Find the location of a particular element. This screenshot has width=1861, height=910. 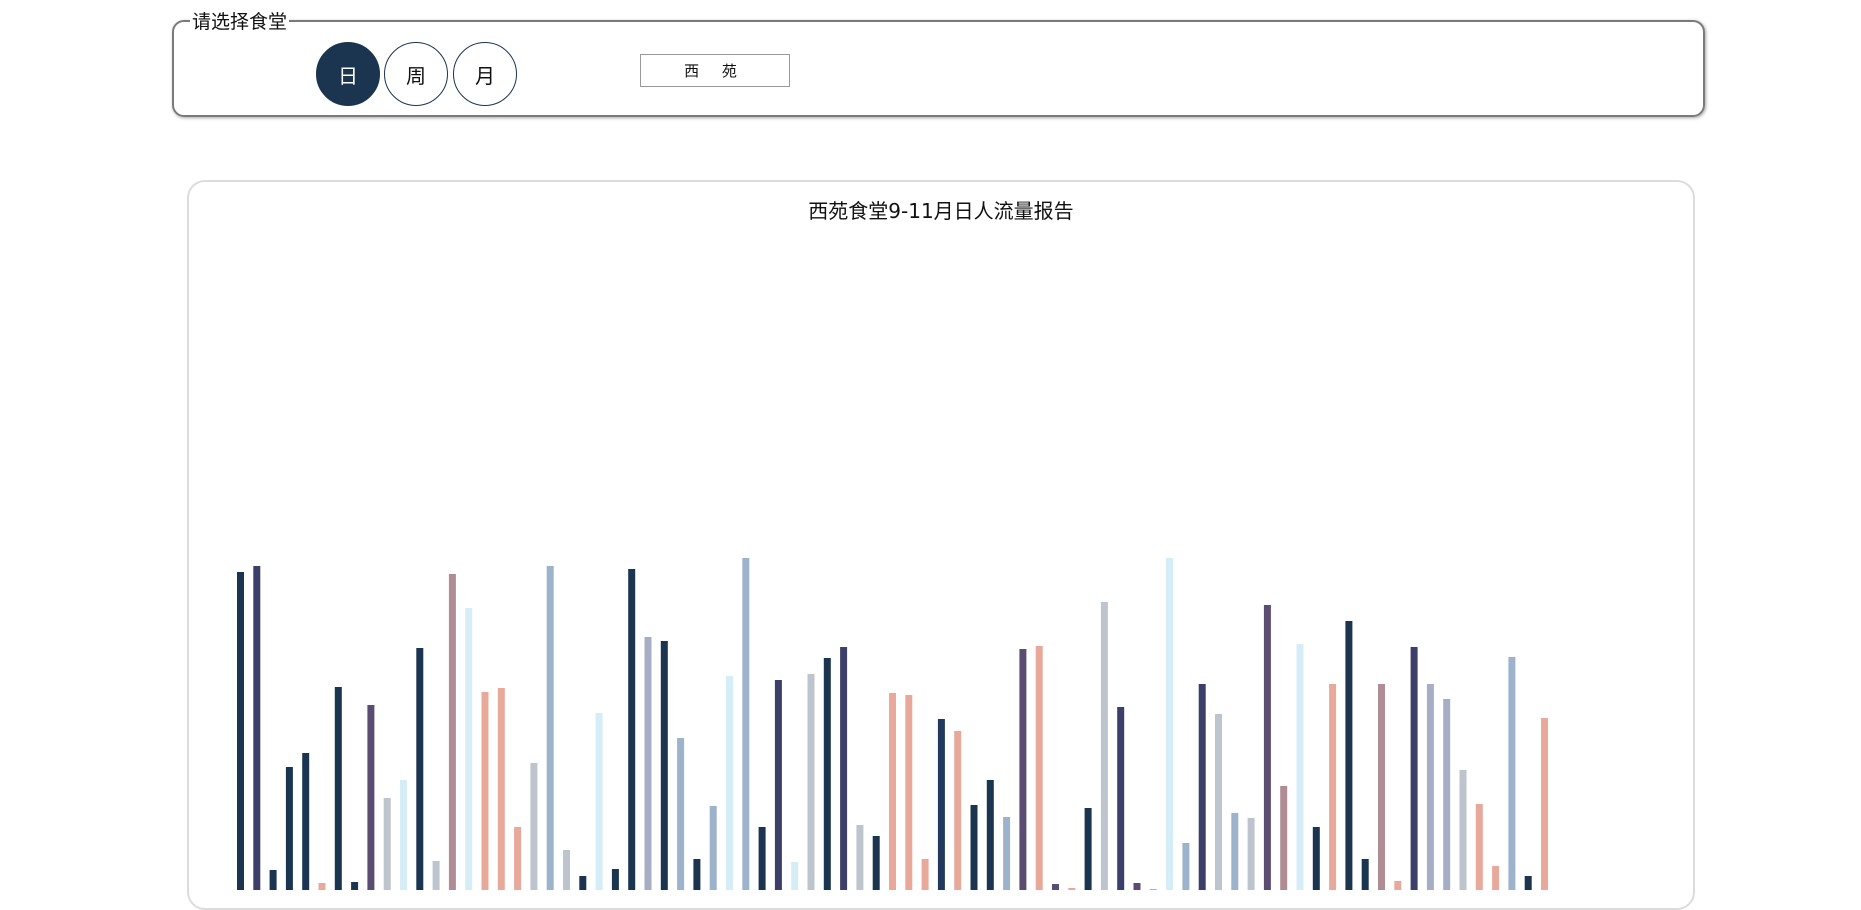

period-day-button: 日 is located at coordinates (348, 74).